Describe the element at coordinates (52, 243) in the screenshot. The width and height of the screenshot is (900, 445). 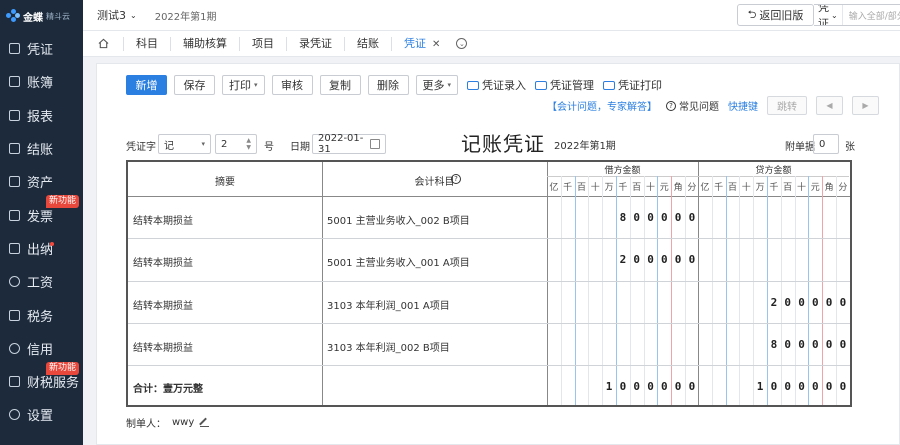
I see `notification-dot` at that location.